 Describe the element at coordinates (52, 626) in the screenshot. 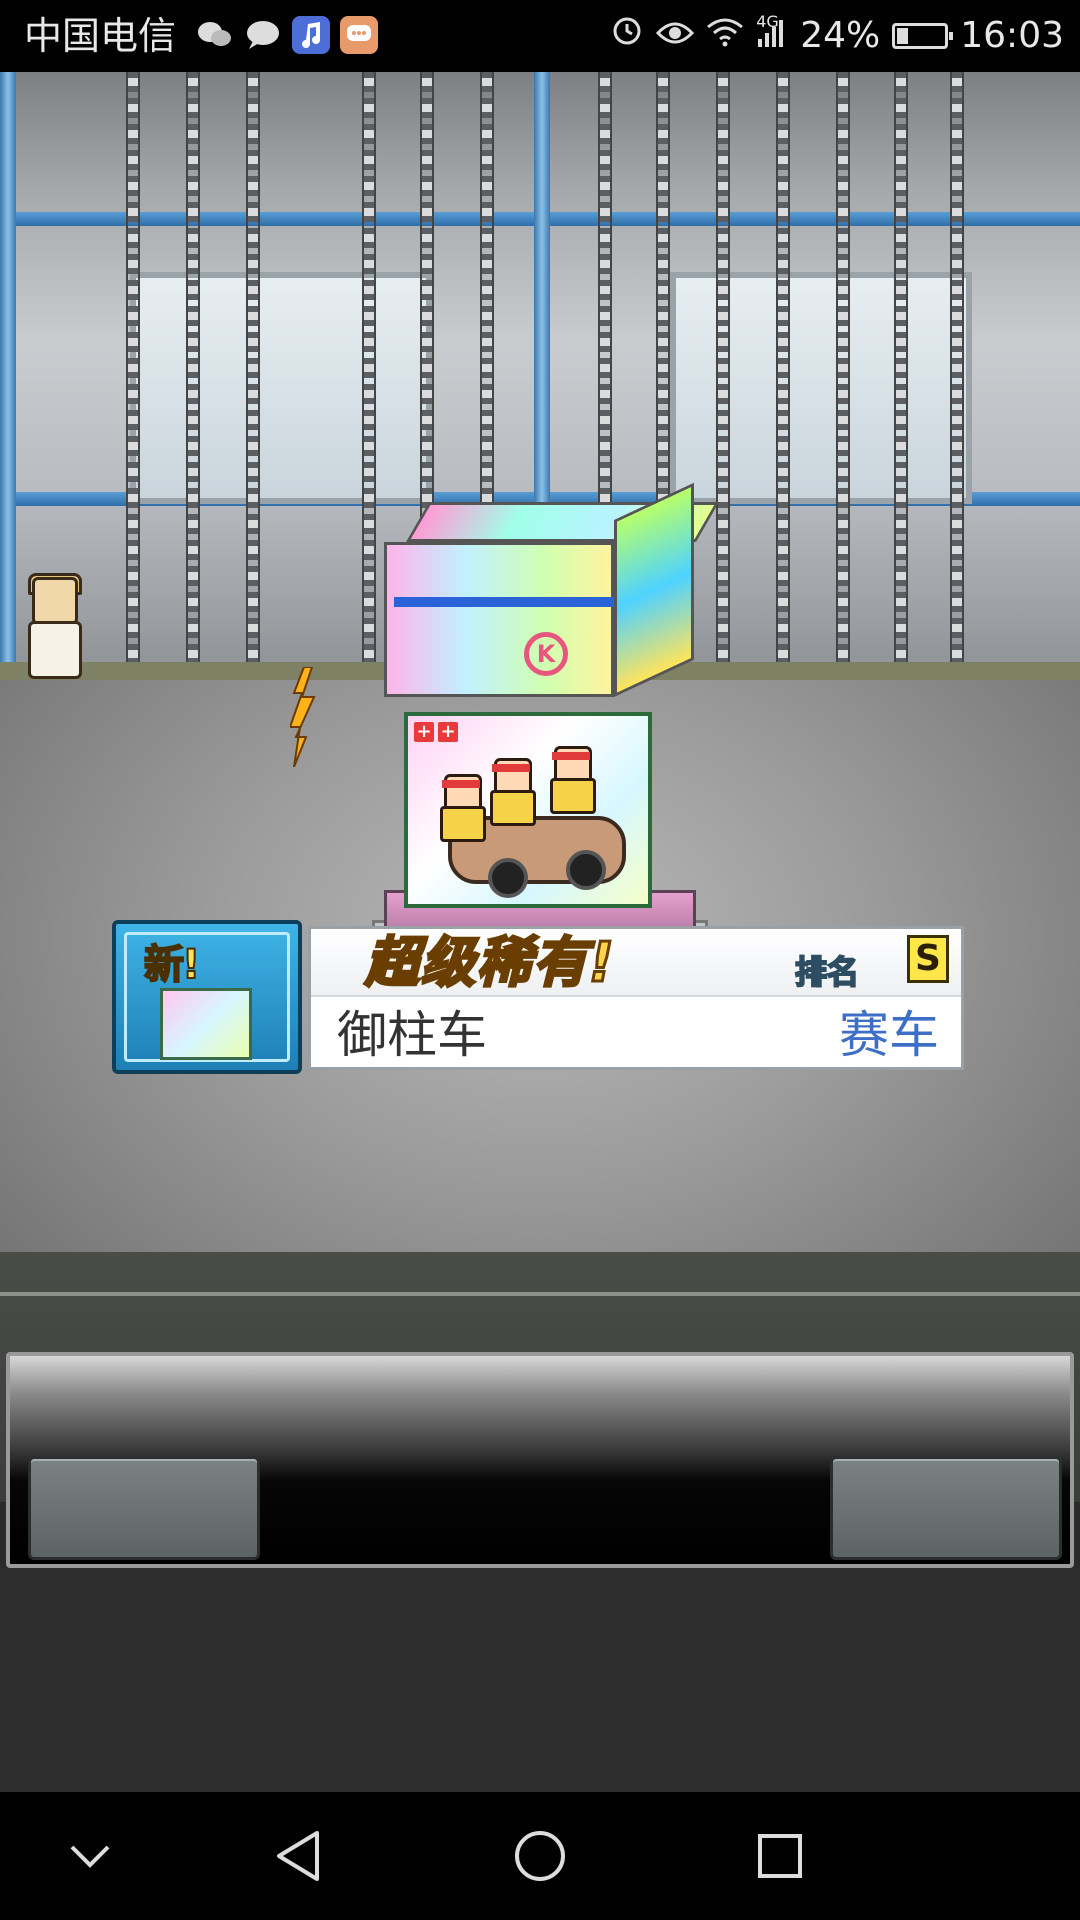

I see `npc-character` at that location.